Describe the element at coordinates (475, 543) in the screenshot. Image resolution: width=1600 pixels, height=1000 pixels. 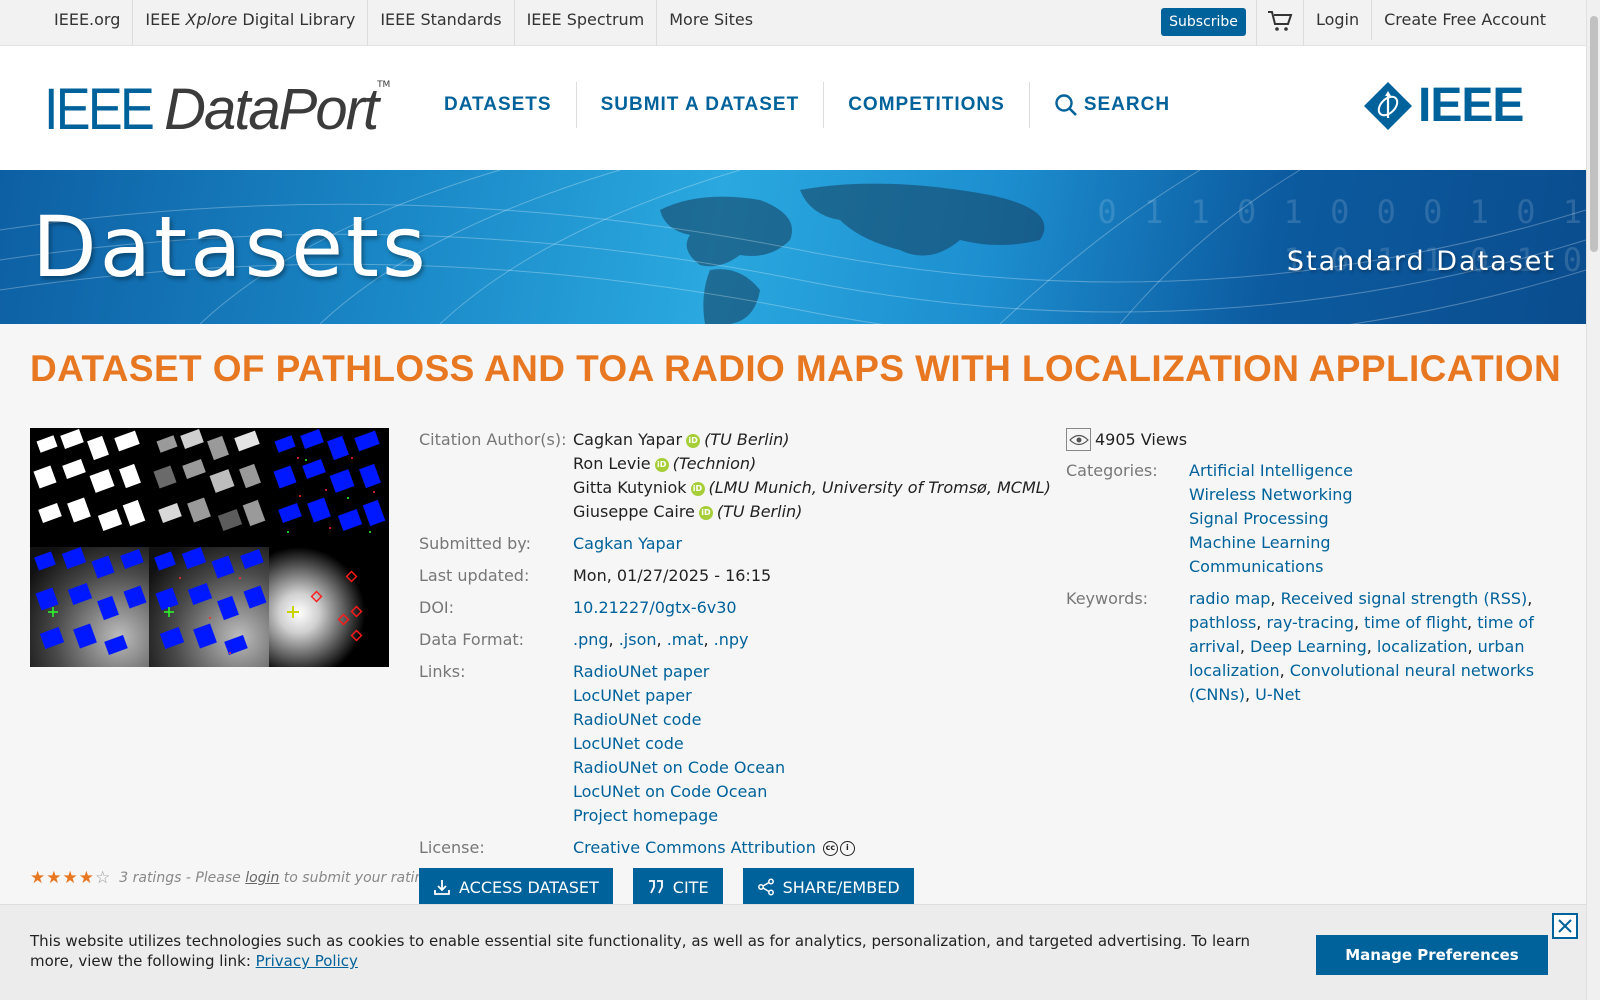
I see `submitted-by-label: Submitted by:` at that location.